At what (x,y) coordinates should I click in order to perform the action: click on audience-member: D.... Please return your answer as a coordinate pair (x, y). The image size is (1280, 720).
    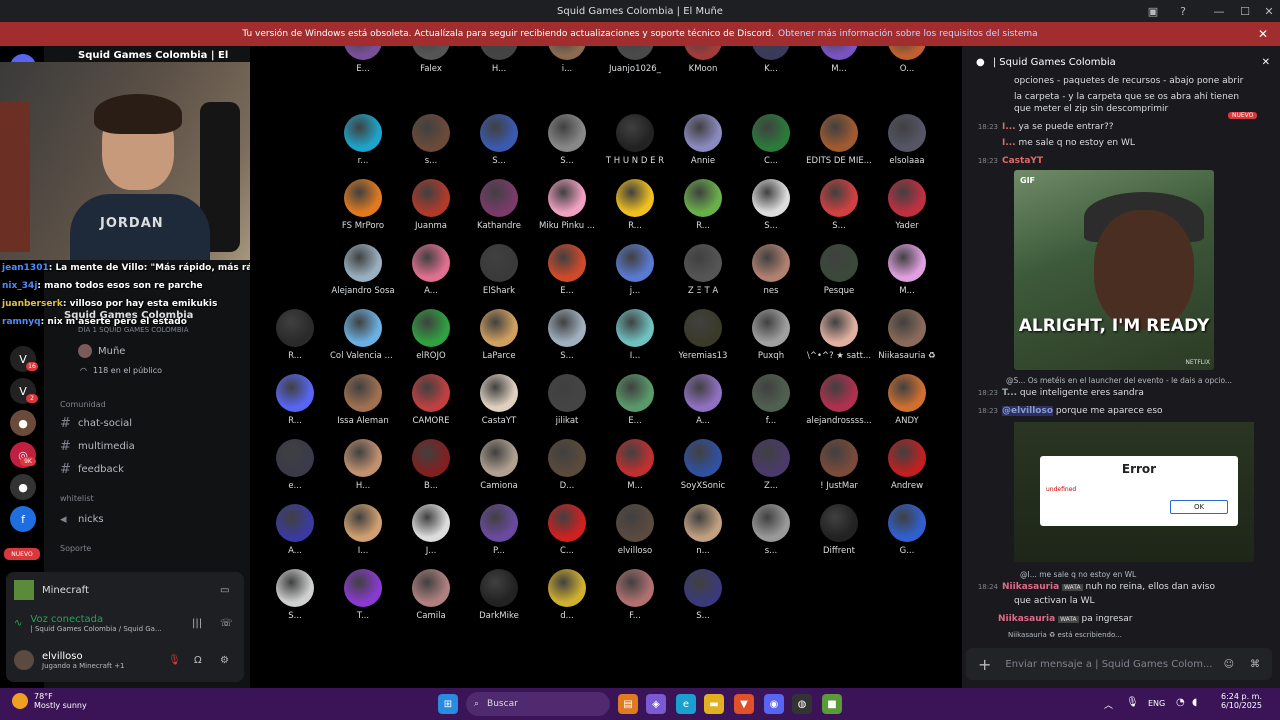
    Looking at the image, I should click on (567, 465).